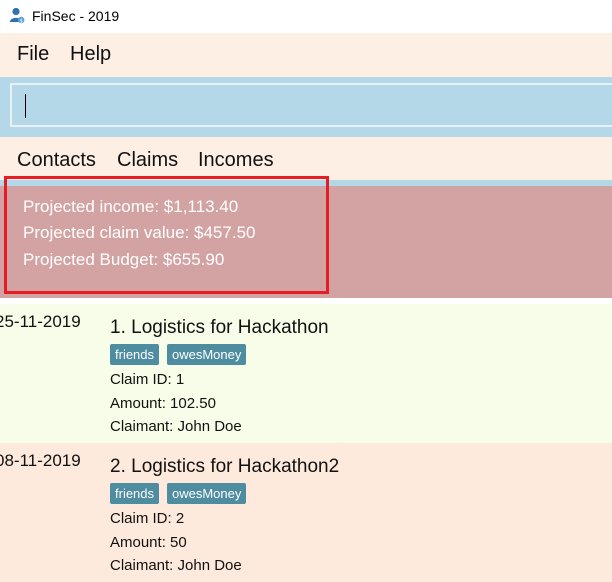 This screenshot has height=582, width=612. What do you see at coordinates (306, 158) in the screenshot?
I see `tab-bar: Contacts Claims Incomes` at bounding box center [306, 158].